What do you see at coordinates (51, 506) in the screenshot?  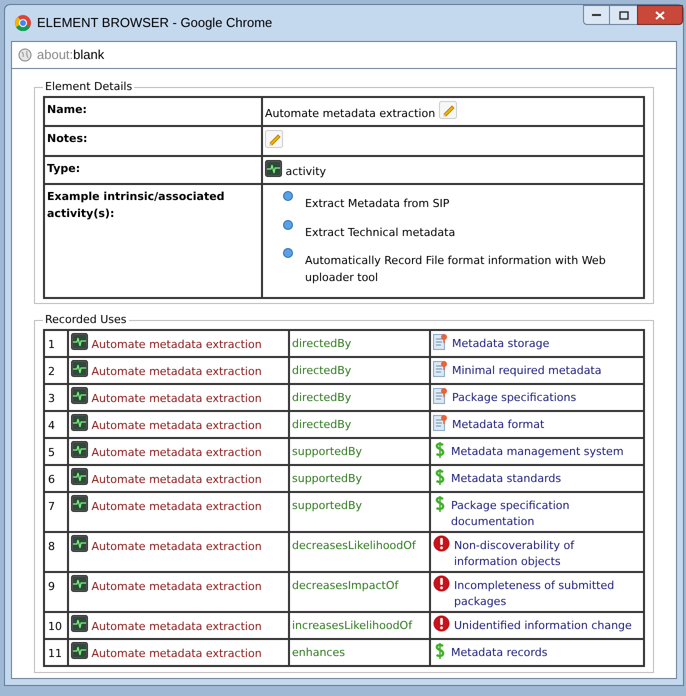 I see `row-number: 7` at bounding box center [51, 506].